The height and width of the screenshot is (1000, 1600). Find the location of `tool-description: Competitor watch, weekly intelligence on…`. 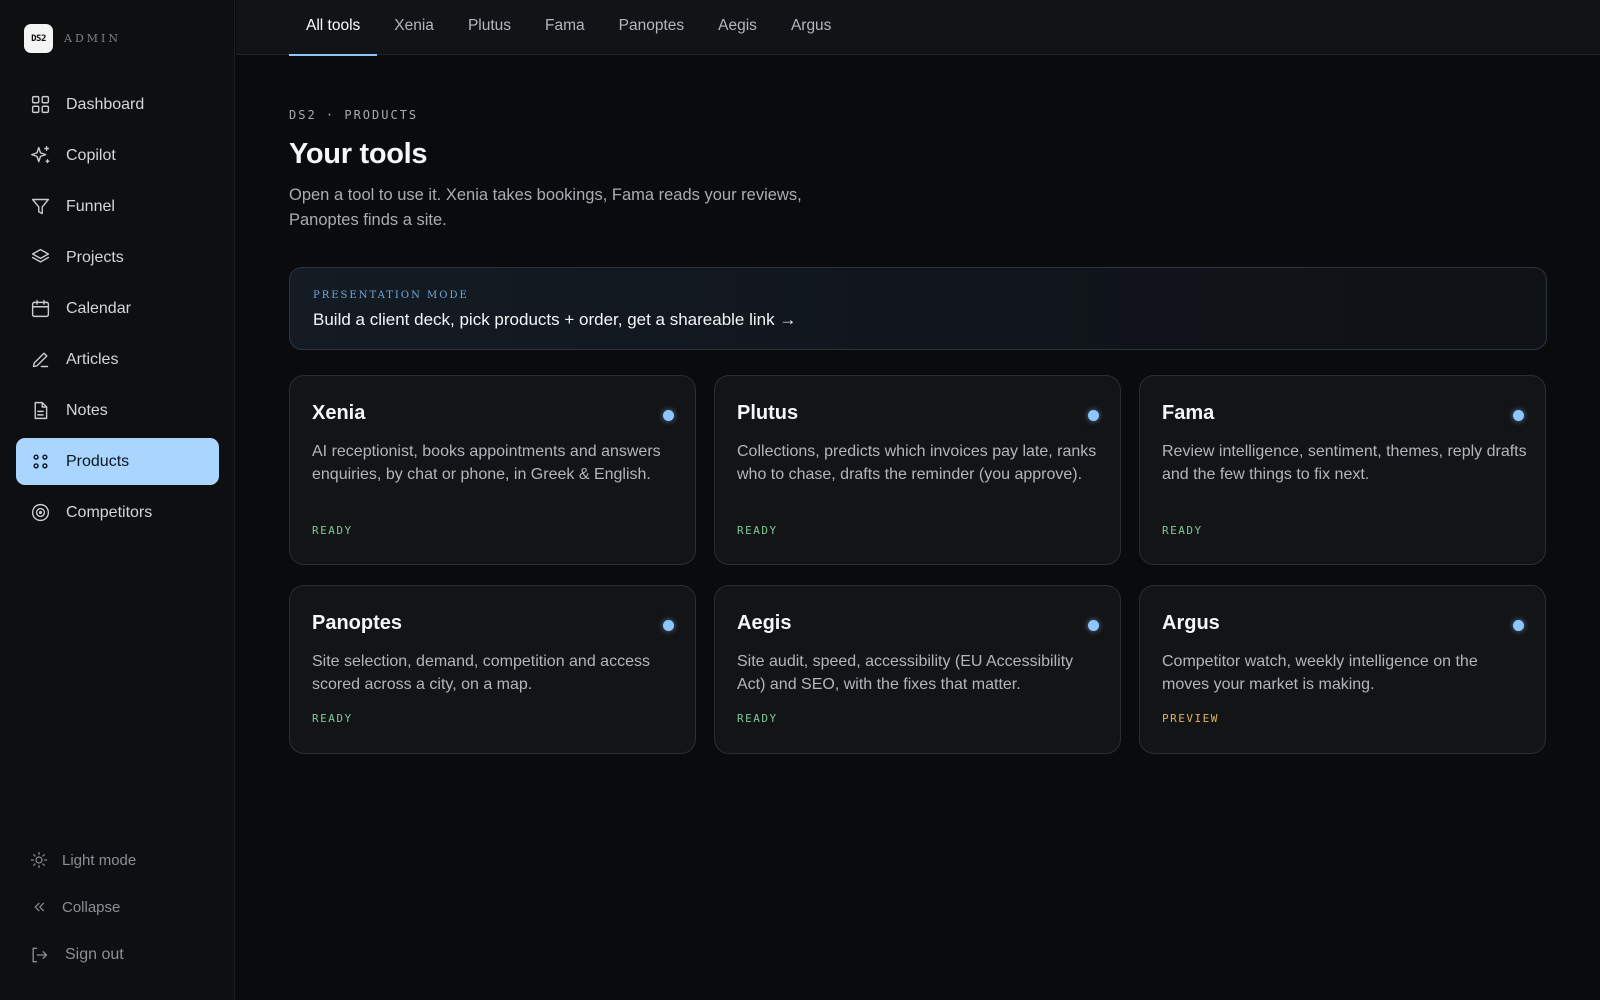

tool-description: Competitor watch, weekly intelligence on… is located at coordinates (1320, 673).